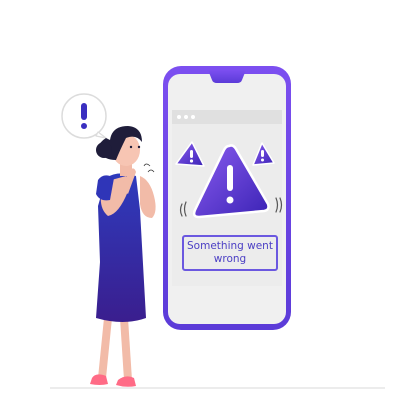 This screenshot has width=420, height=420. I want to click on error-message-text: Something went wrong, so click(230, 252).